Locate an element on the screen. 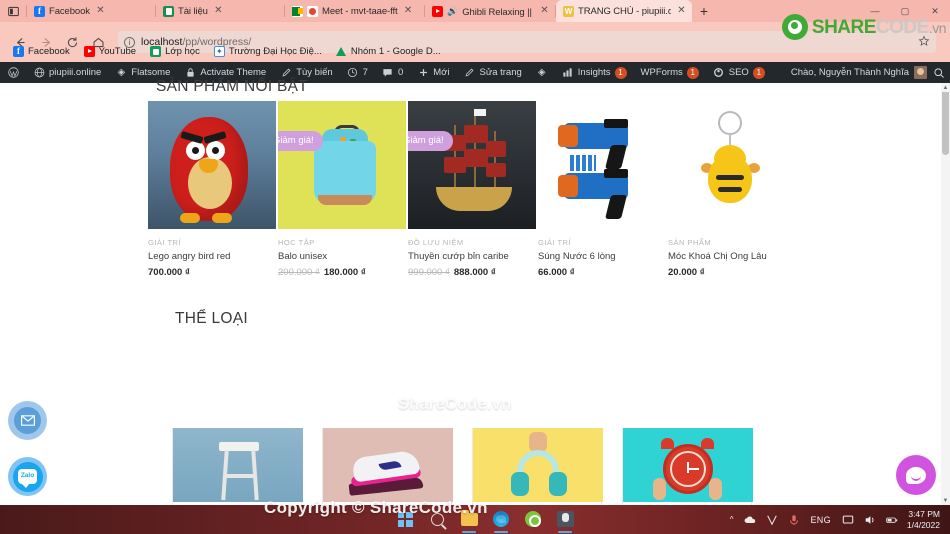  snipping-tool-button is located at coordinates (565, 520).